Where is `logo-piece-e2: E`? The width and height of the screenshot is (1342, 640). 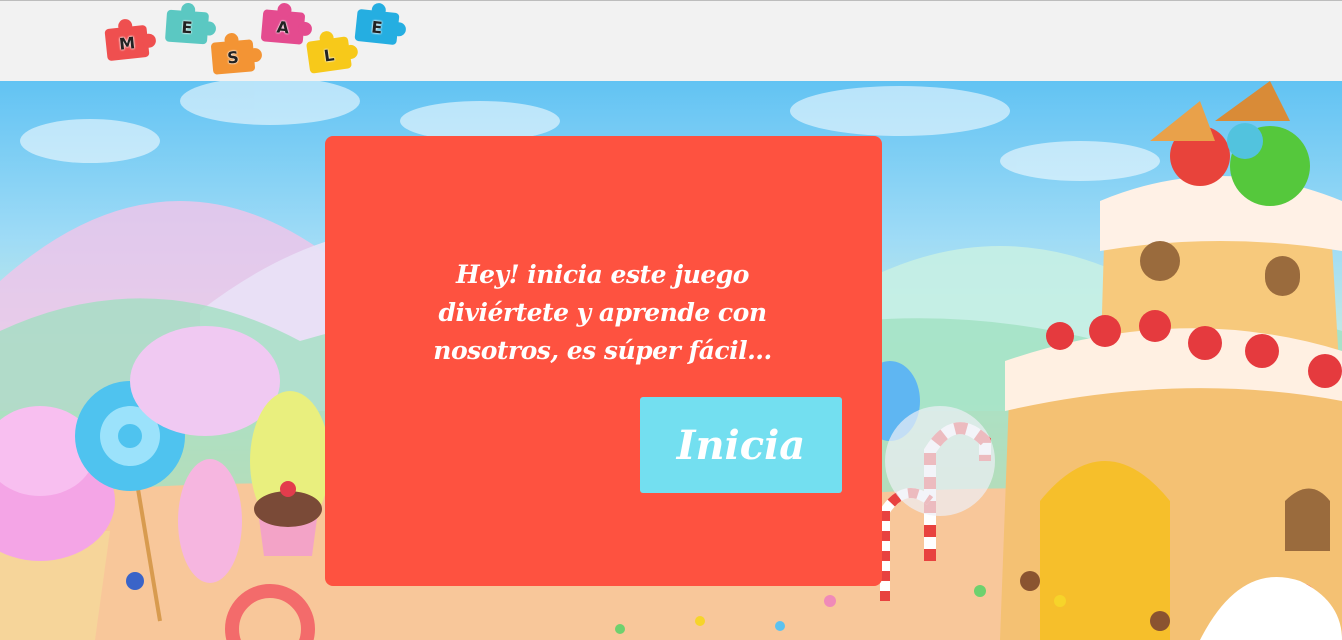 logo-piece-e2: E is located at coordinates (377, 27).